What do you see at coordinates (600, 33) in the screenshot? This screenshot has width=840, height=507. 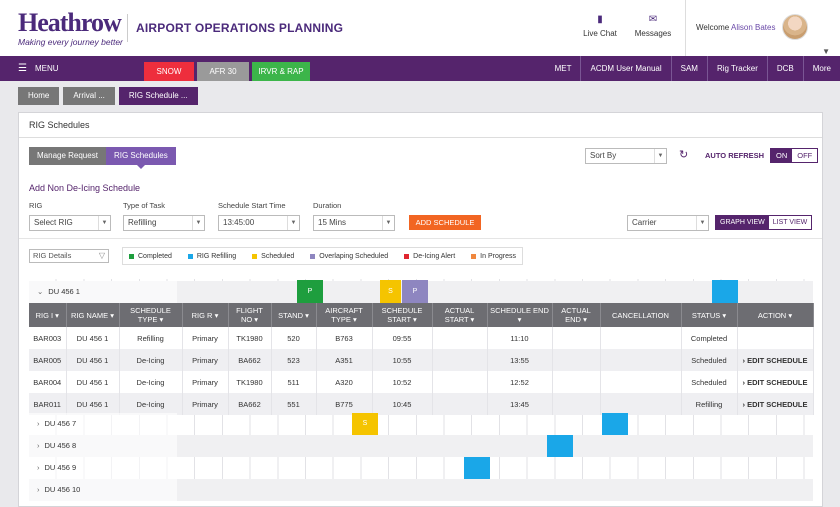 I see `live-chat-label: Live Chat` at bounding box center [600, 33].